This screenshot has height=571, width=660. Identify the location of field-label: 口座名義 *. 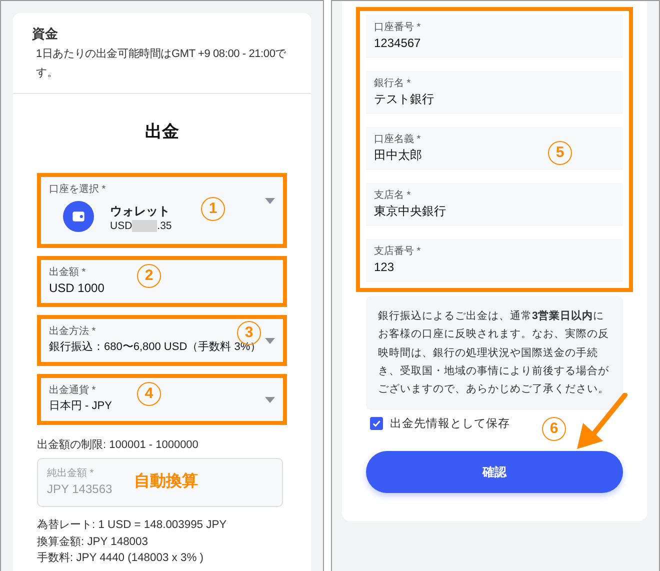
(397, 140).